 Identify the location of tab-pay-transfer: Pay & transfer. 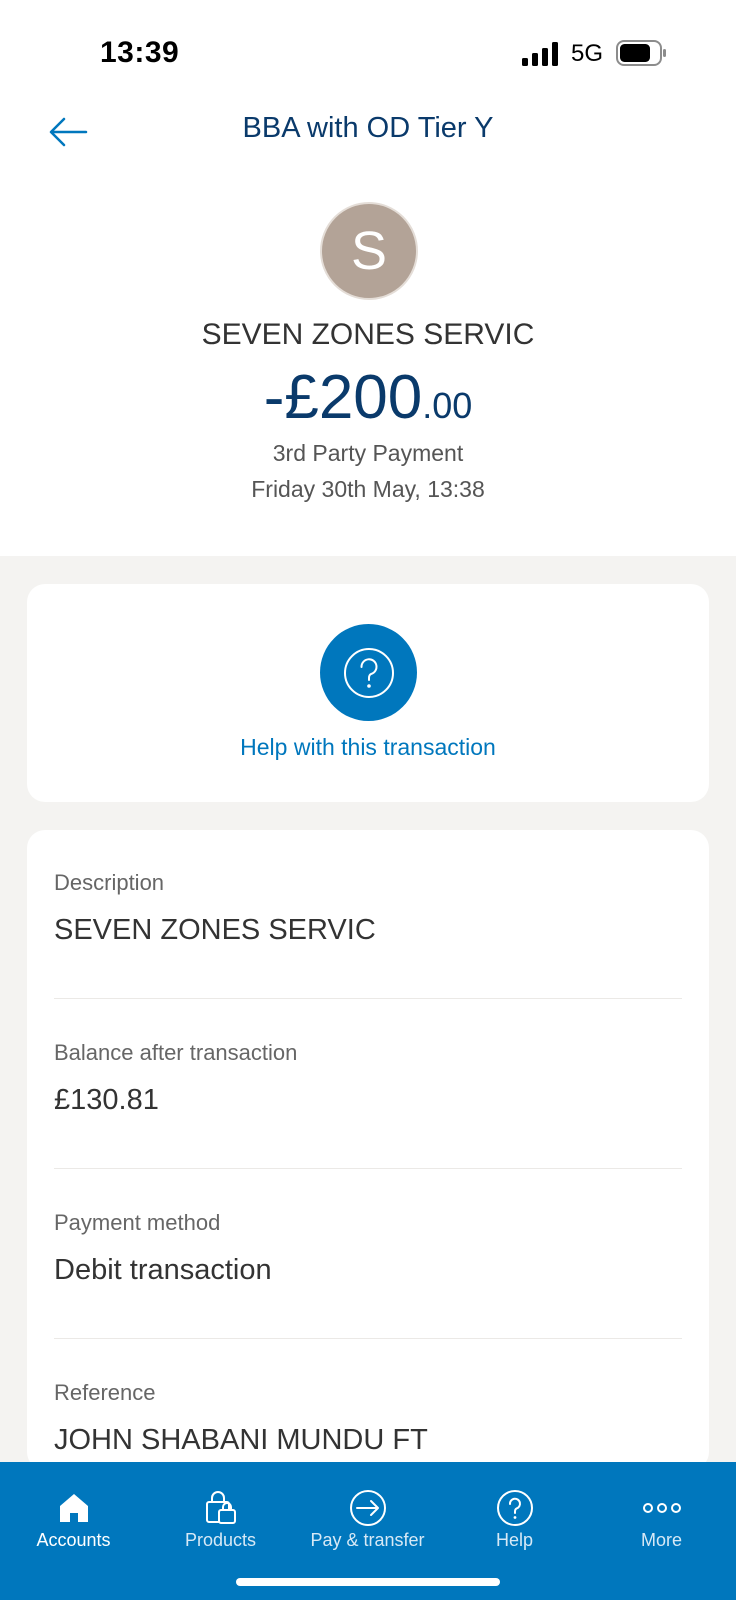
(367, 1512).